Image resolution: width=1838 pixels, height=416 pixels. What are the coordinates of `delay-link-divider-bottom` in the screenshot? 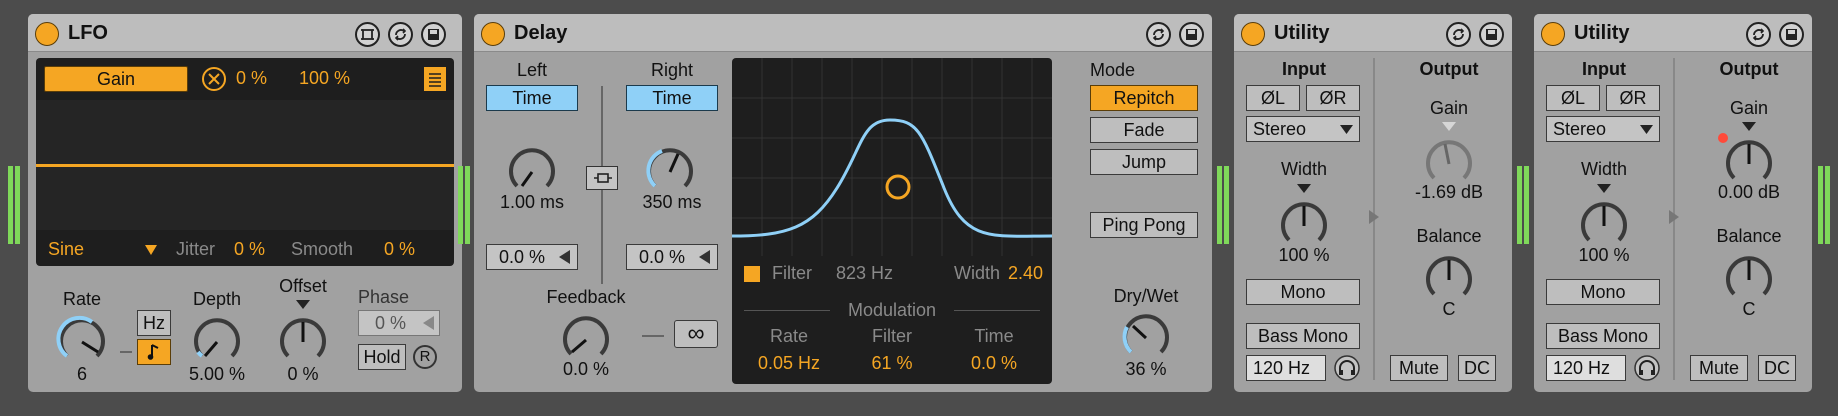 It's located at (602, 237).